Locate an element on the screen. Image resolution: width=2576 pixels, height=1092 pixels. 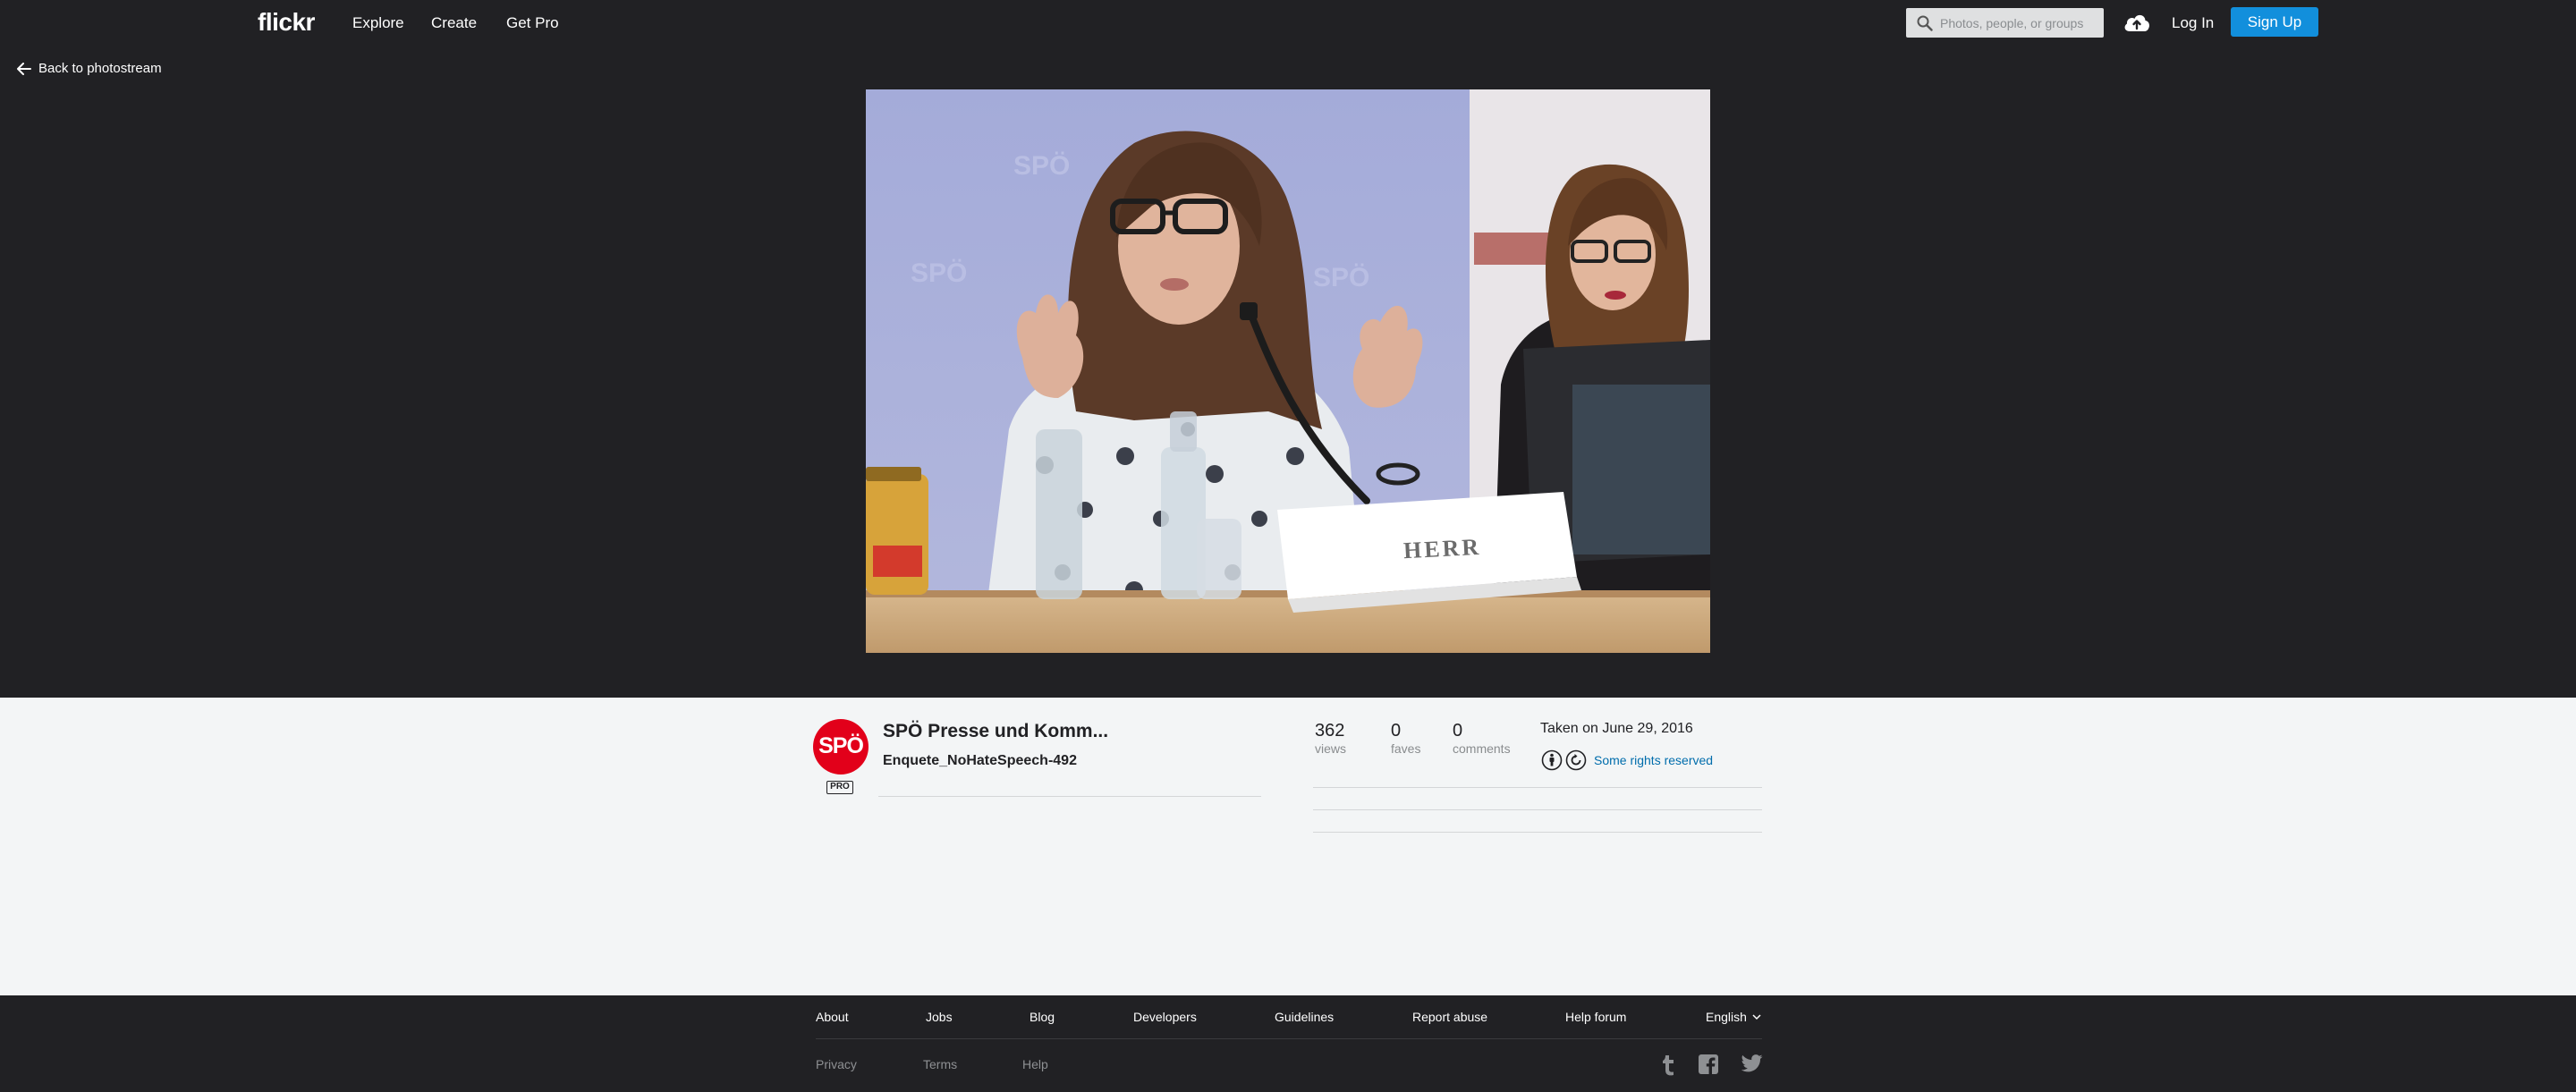
footer-privacy: Privacy is located at coordinates (836, 1064).